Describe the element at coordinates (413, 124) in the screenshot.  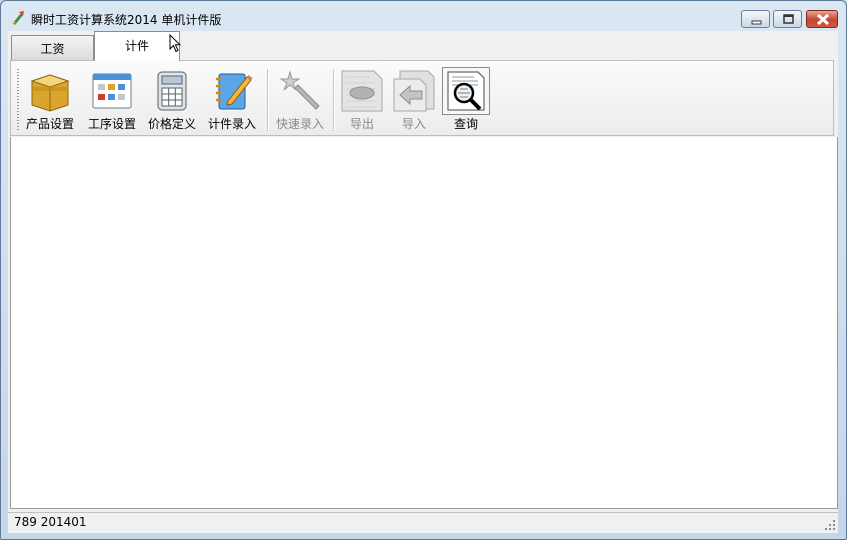
I see `import-label: 导入` at that location.